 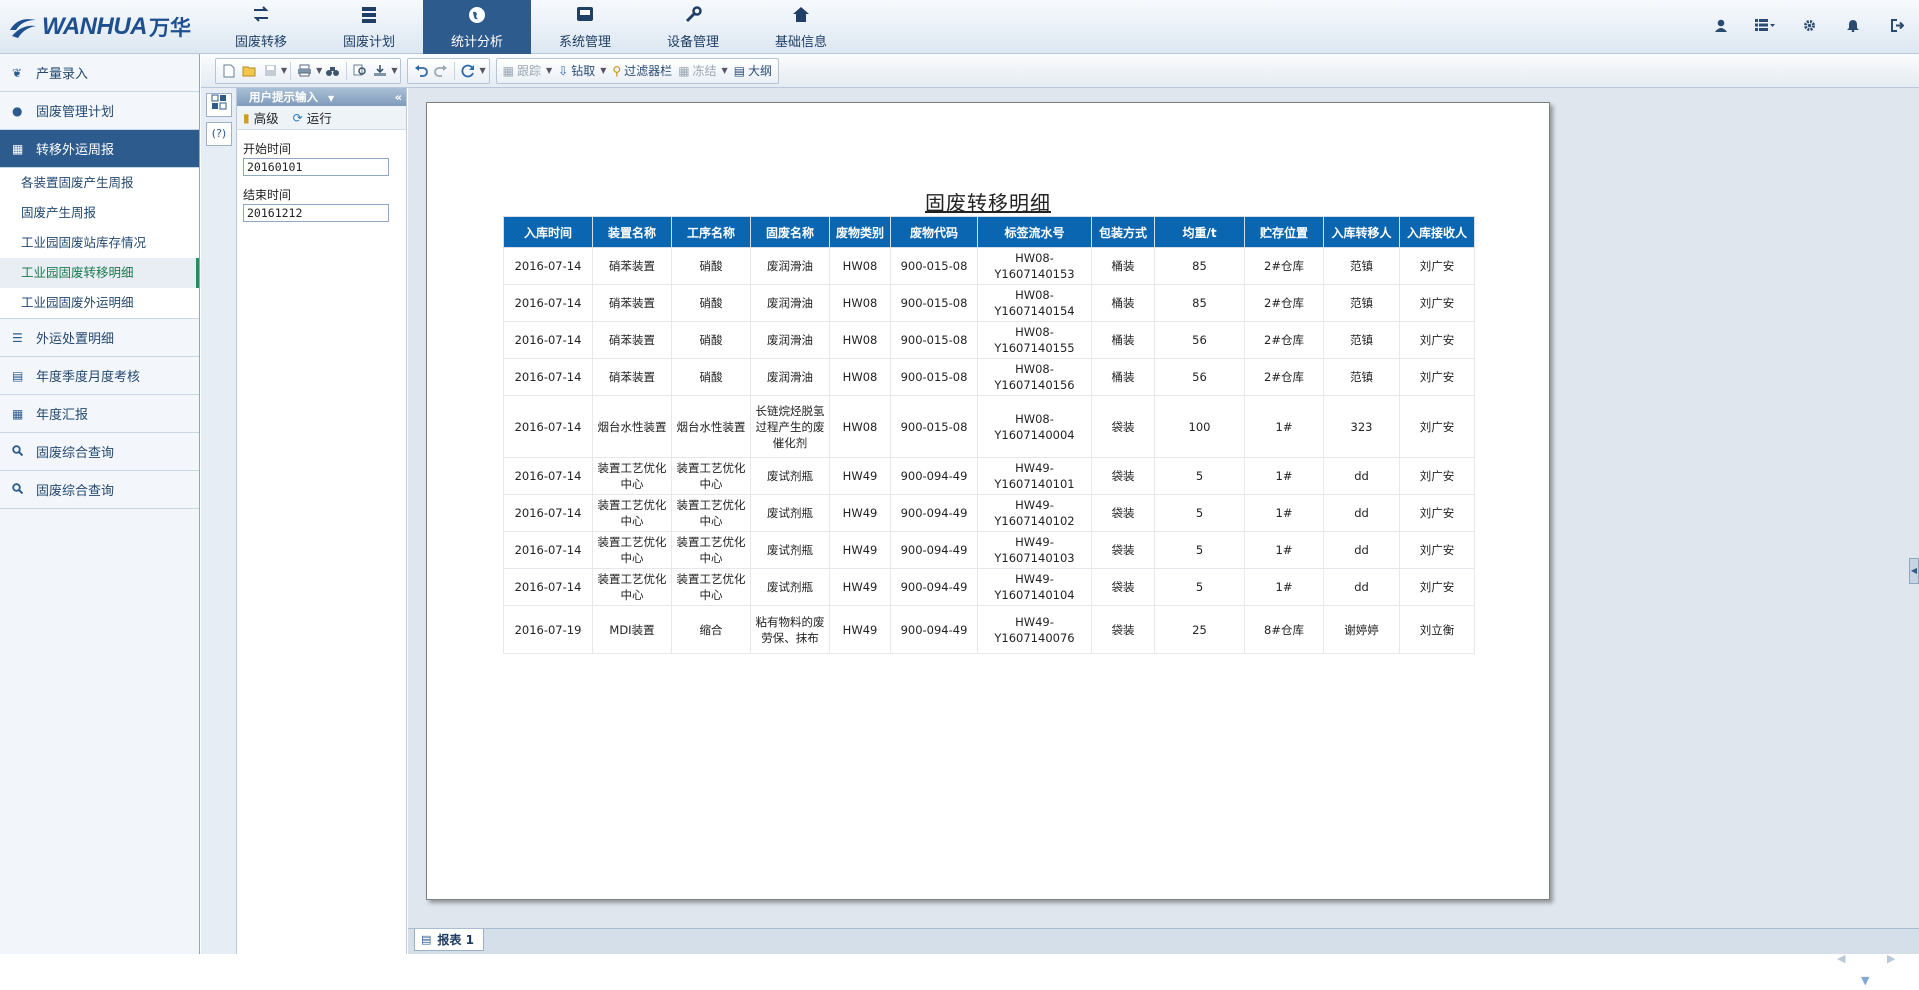 What do you see at coordinates (934, 340) in the screenshot?
I see `table-cell: 900-015-08` at bounding box center [934, 340].